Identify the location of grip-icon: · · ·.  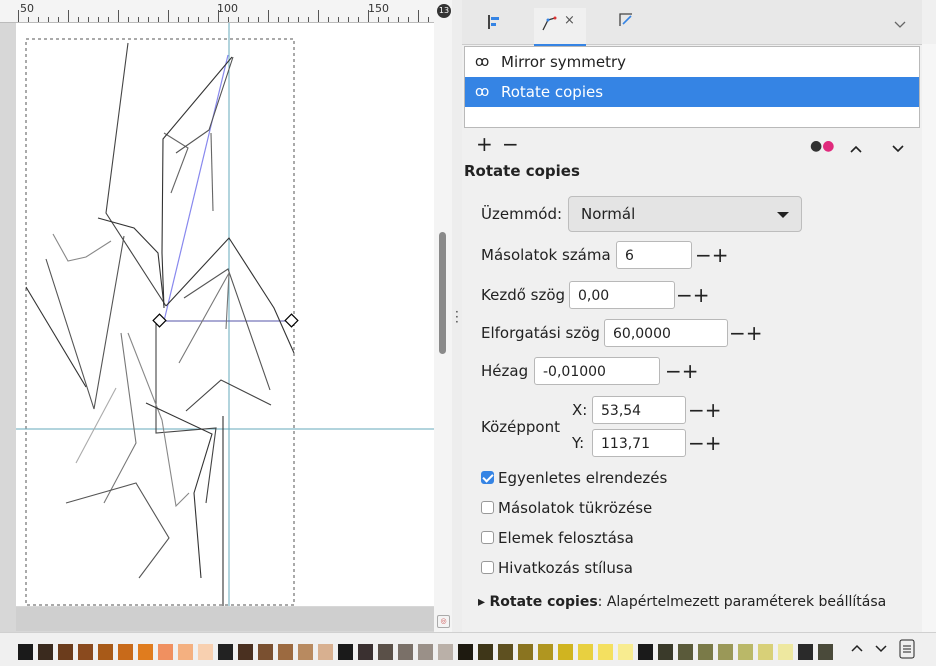
(457, 317).